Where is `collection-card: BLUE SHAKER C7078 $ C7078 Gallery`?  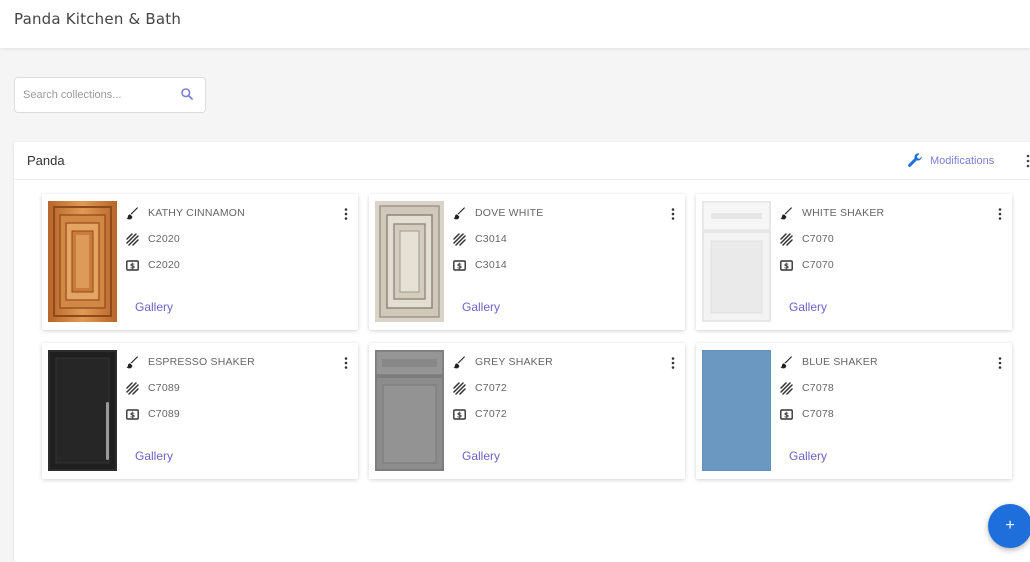 collection-card: BLUE SHAKER C7078 $ C7078 Gallery is located at coordinates (854, 411).